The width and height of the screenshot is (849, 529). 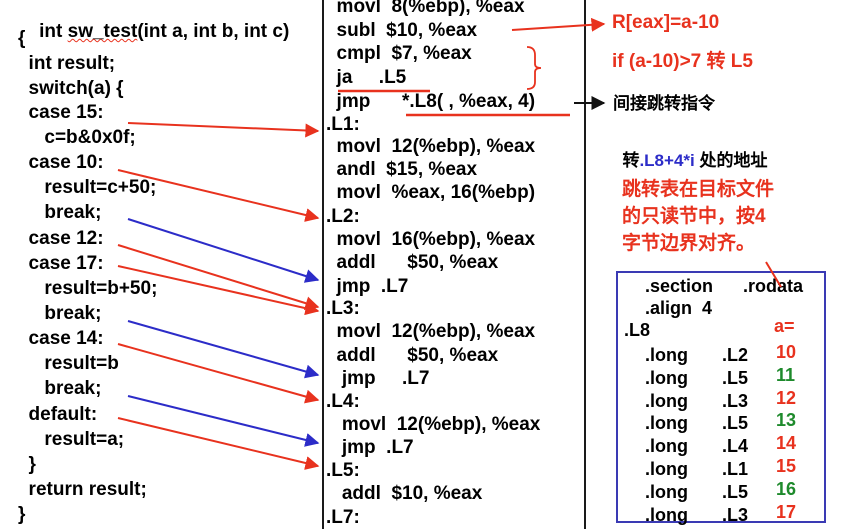 What do you see at coordinates (223, 349) in the screenshot?
I see `arrow-break2-to-L7` at bounding box center [223, 349].